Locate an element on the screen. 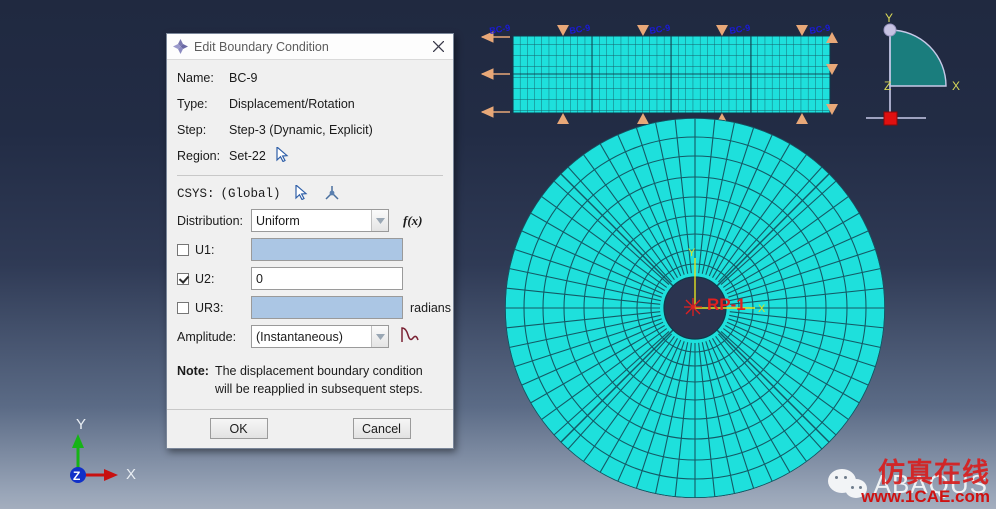 The image size is (996, 509). dialog-titlebar: Edit Boundary Condition is located at coordinates (310, 47).